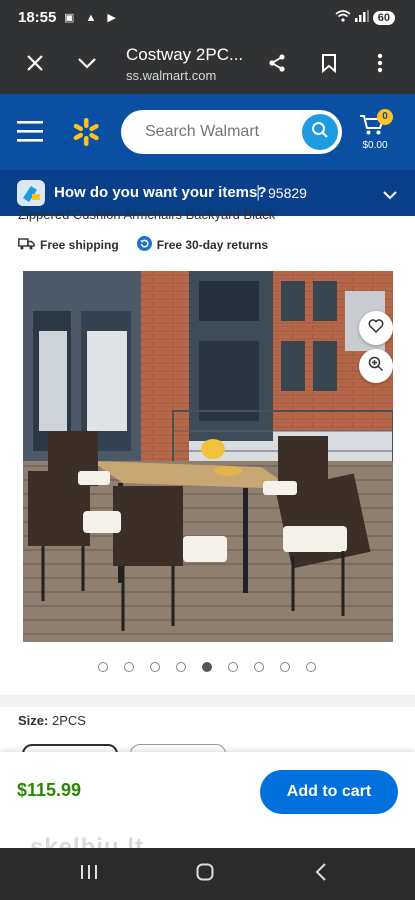  Describe the element at coordinates (207, 66) in the screenshot. I see `browser-toolbar: Costway 2PC... ss.walmart.com` at that location.